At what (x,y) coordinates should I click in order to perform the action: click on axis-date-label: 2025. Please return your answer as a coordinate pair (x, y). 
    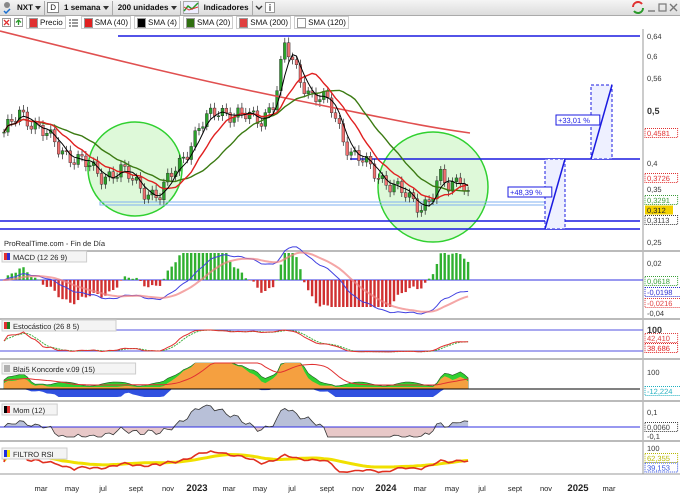
    Looking at the image, I should click on (578, 488).